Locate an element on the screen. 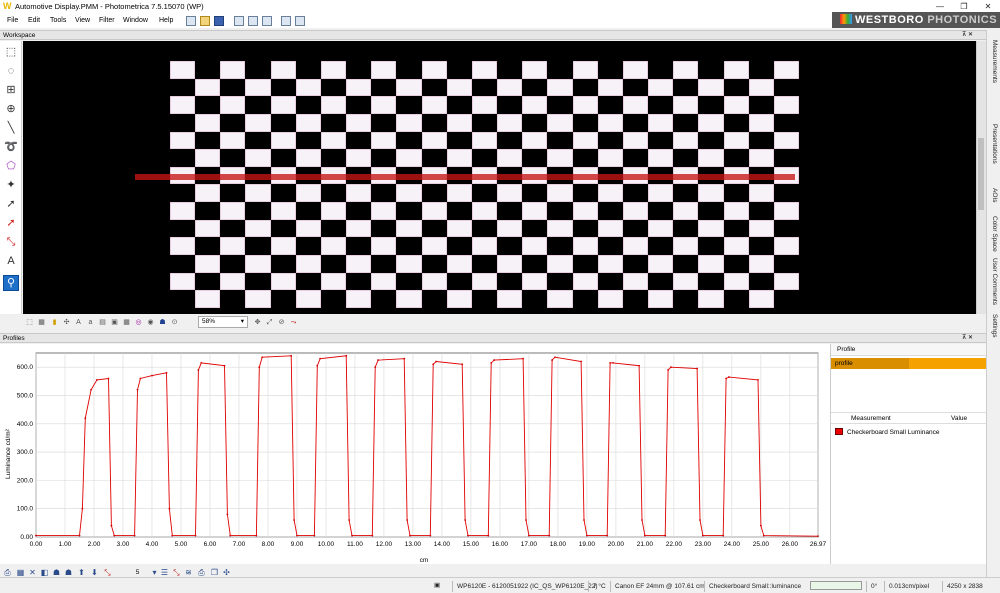 Image resolution: width=1000 pixels, height=593 pixels. people-icon: ☗ is located at coordinates (162, 322).